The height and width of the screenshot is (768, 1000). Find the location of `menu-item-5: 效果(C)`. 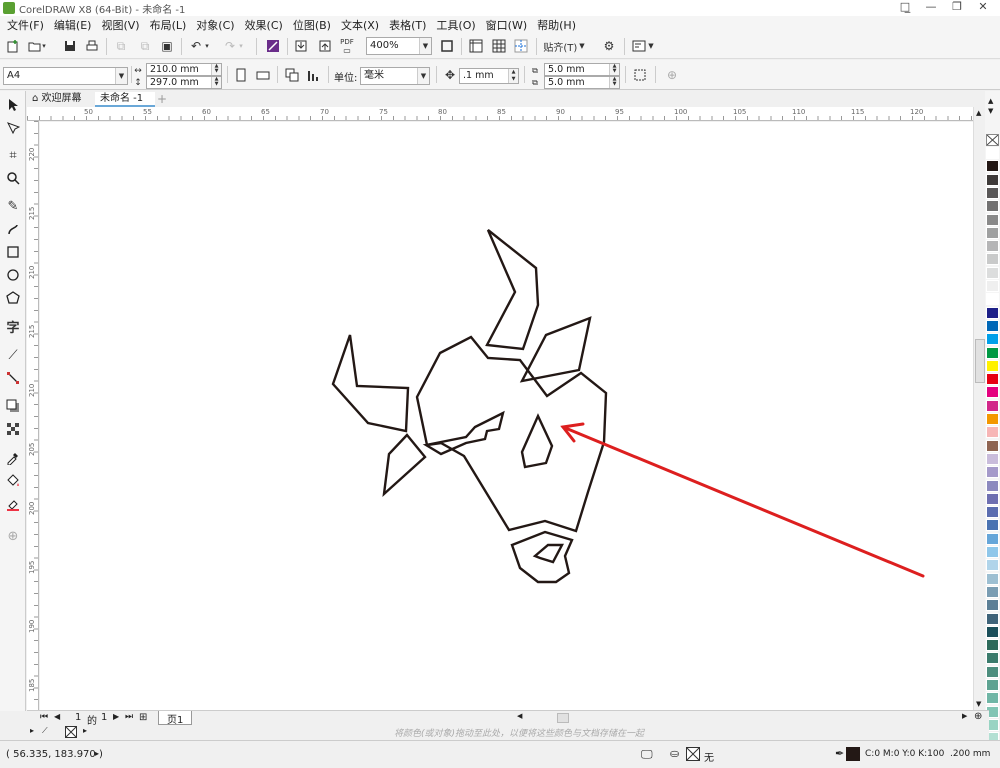

menu-item-5: 效果(C) is located at coordinates (267, 25).